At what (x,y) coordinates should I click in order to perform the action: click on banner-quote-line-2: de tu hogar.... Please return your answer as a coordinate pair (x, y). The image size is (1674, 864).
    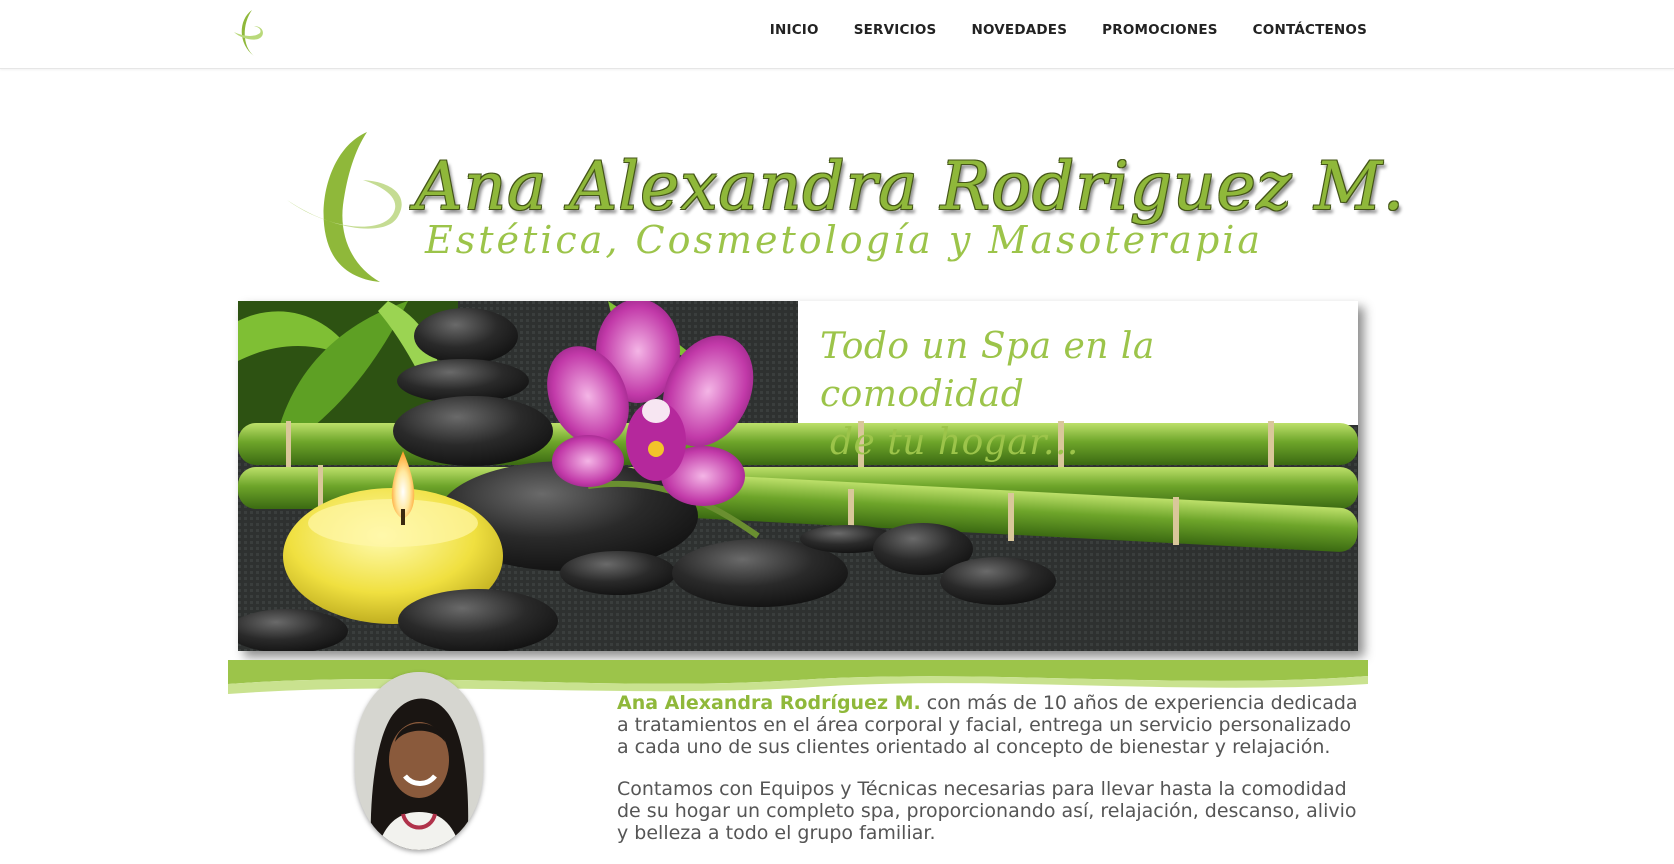
    Looking at the image, I should click on (954, 442).